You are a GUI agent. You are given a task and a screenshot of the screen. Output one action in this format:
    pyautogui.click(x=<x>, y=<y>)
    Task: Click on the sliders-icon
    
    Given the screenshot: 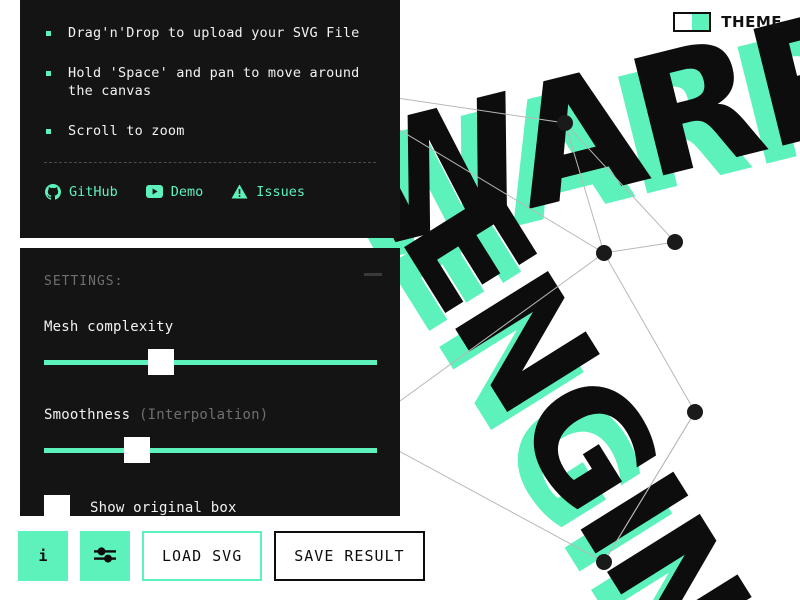 What is the action you would take?
    pyautogui.click(x=105, y=556)
    